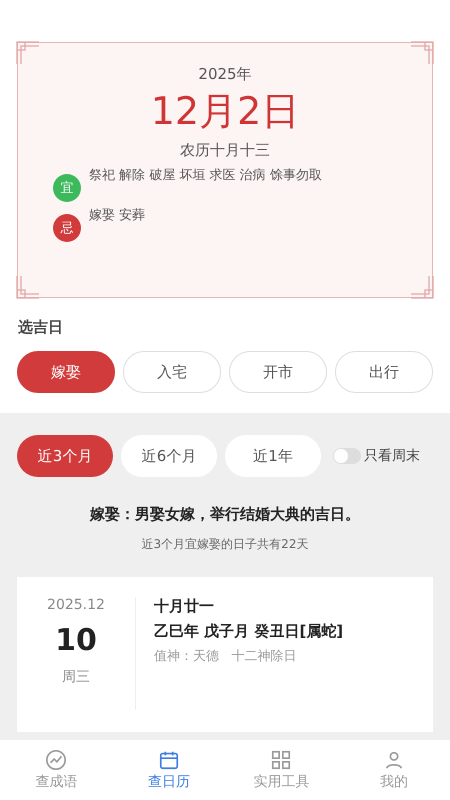 The height and width of the screenshot is (800, 450). I want to click on range-tab: 近3个月, so click(65, 456).